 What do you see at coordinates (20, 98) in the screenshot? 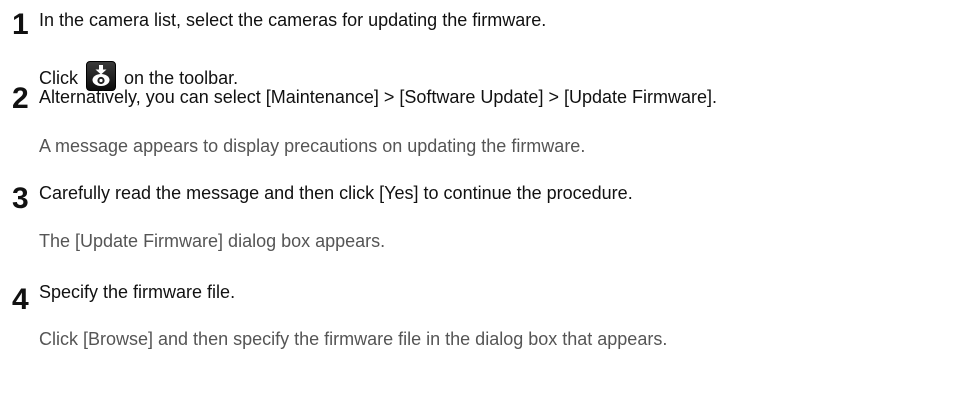
I see `step-2-number: 2` at bounding box center [20, 98].